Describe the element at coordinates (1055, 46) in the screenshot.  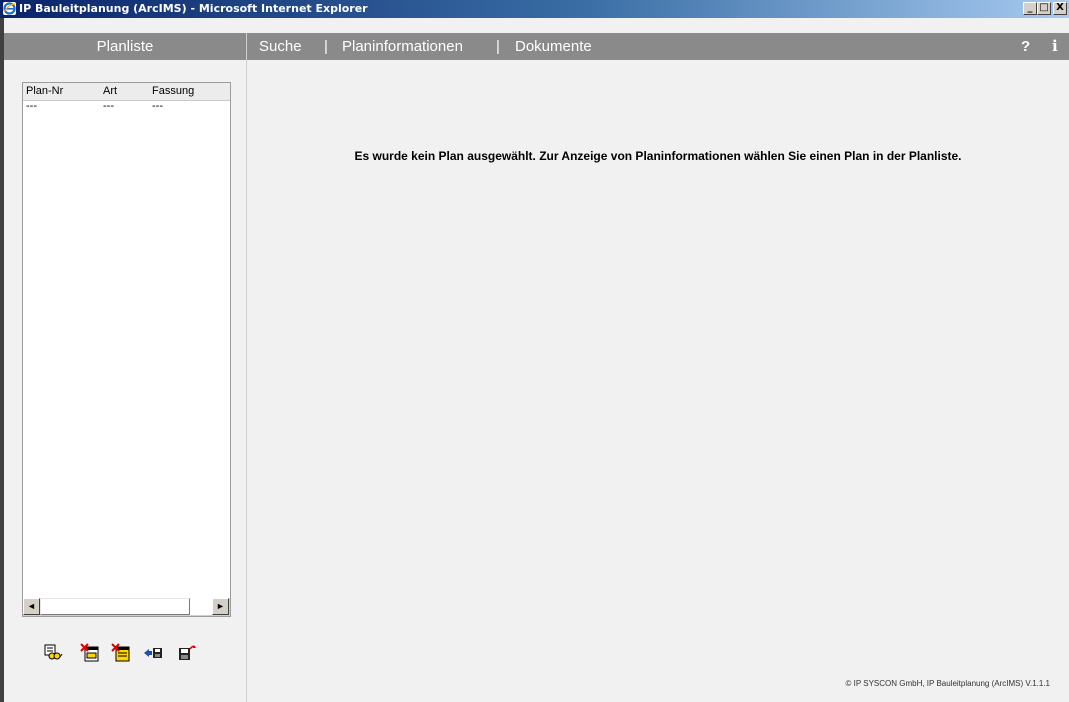
I see `info-button: i` at that location.